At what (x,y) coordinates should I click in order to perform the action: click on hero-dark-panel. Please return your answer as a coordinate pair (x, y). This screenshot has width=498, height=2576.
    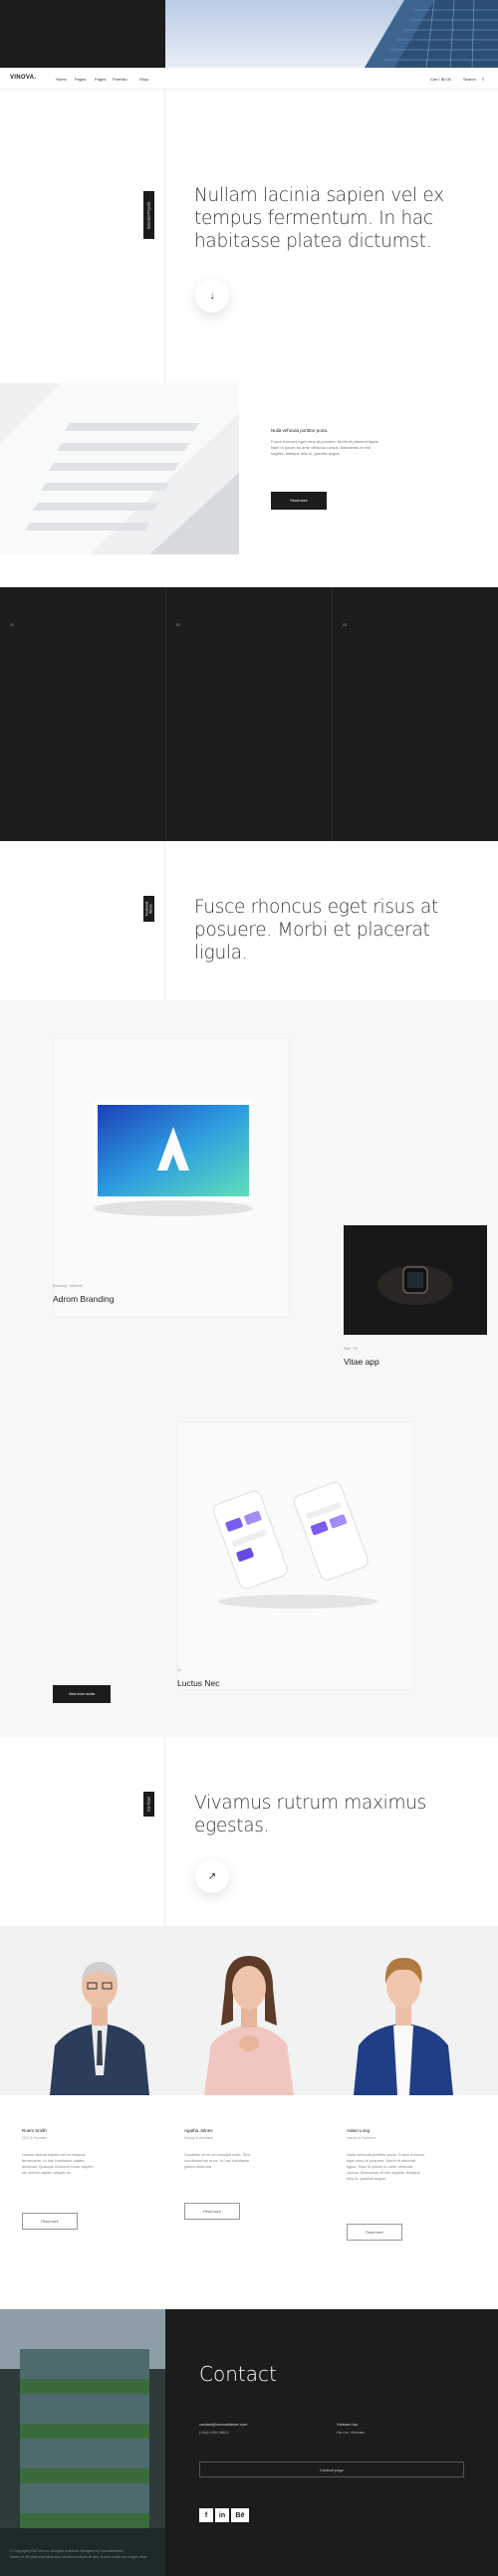
    Looking at the image, I should click on (83, 34).